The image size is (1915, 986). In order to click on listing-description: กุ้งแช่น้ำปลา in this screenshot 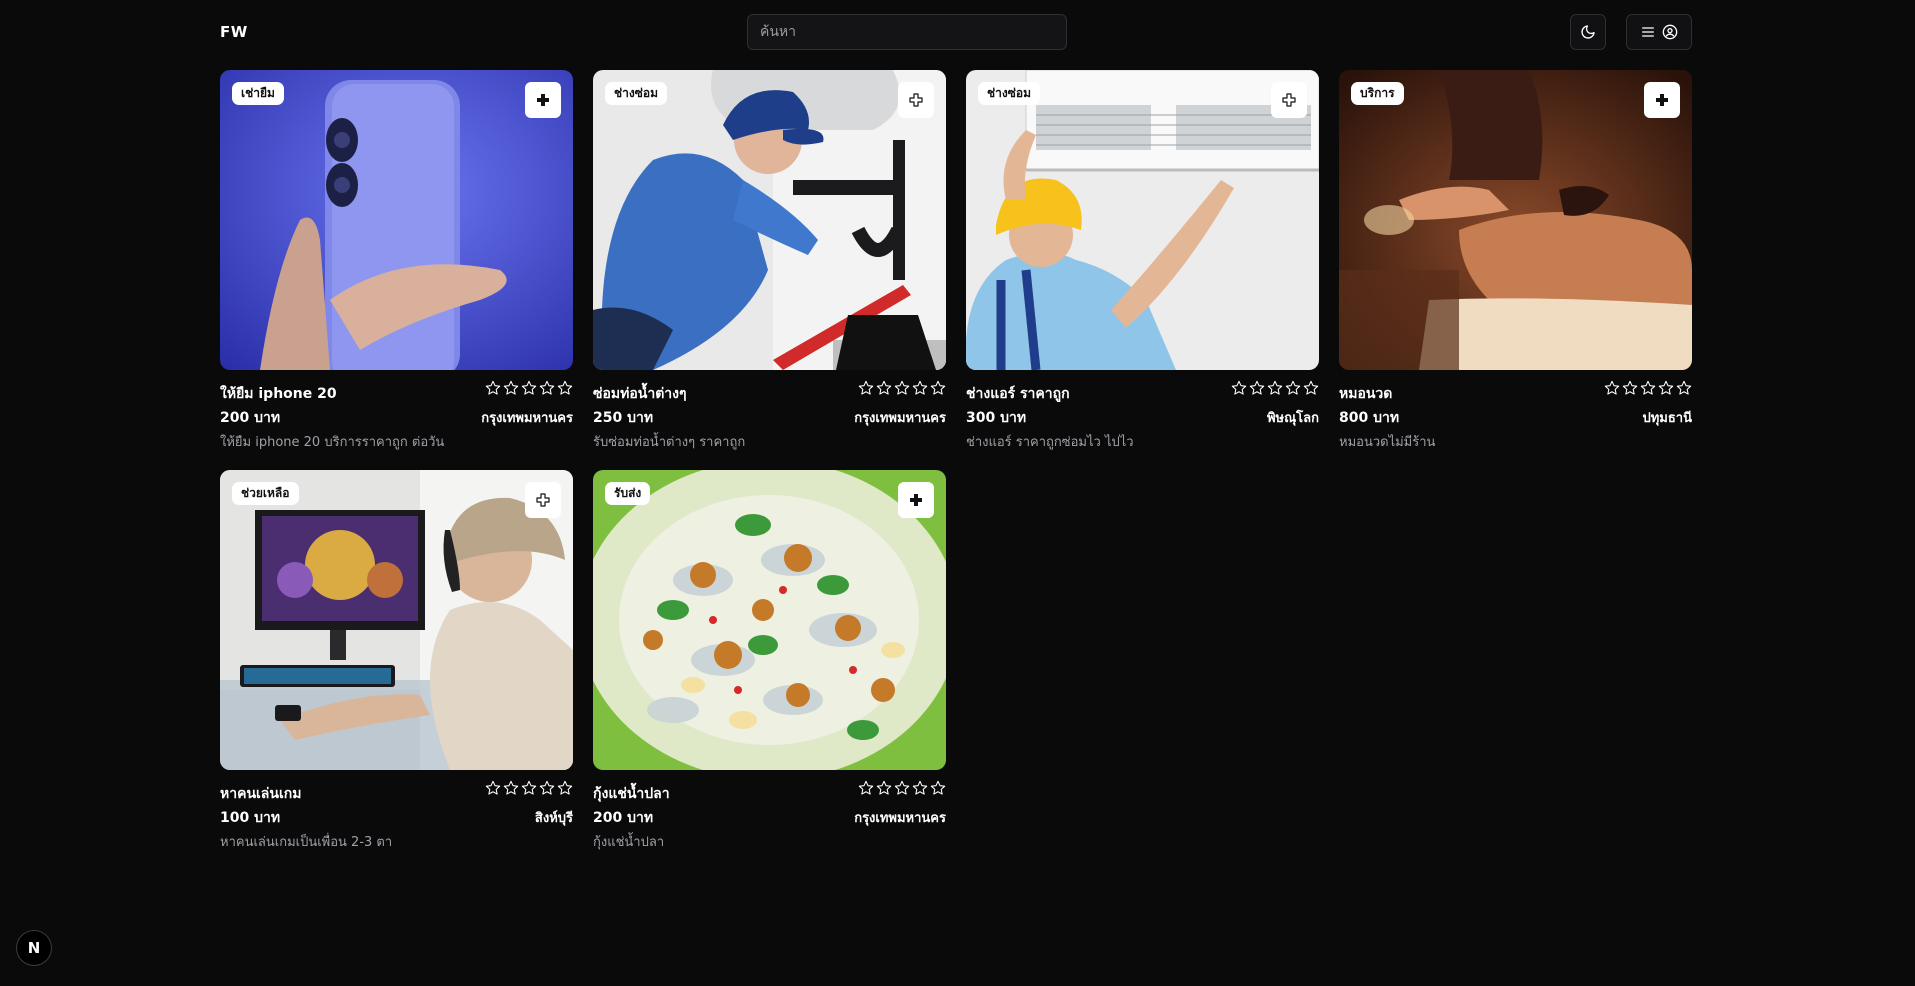, I will do `click(629, 842)`.